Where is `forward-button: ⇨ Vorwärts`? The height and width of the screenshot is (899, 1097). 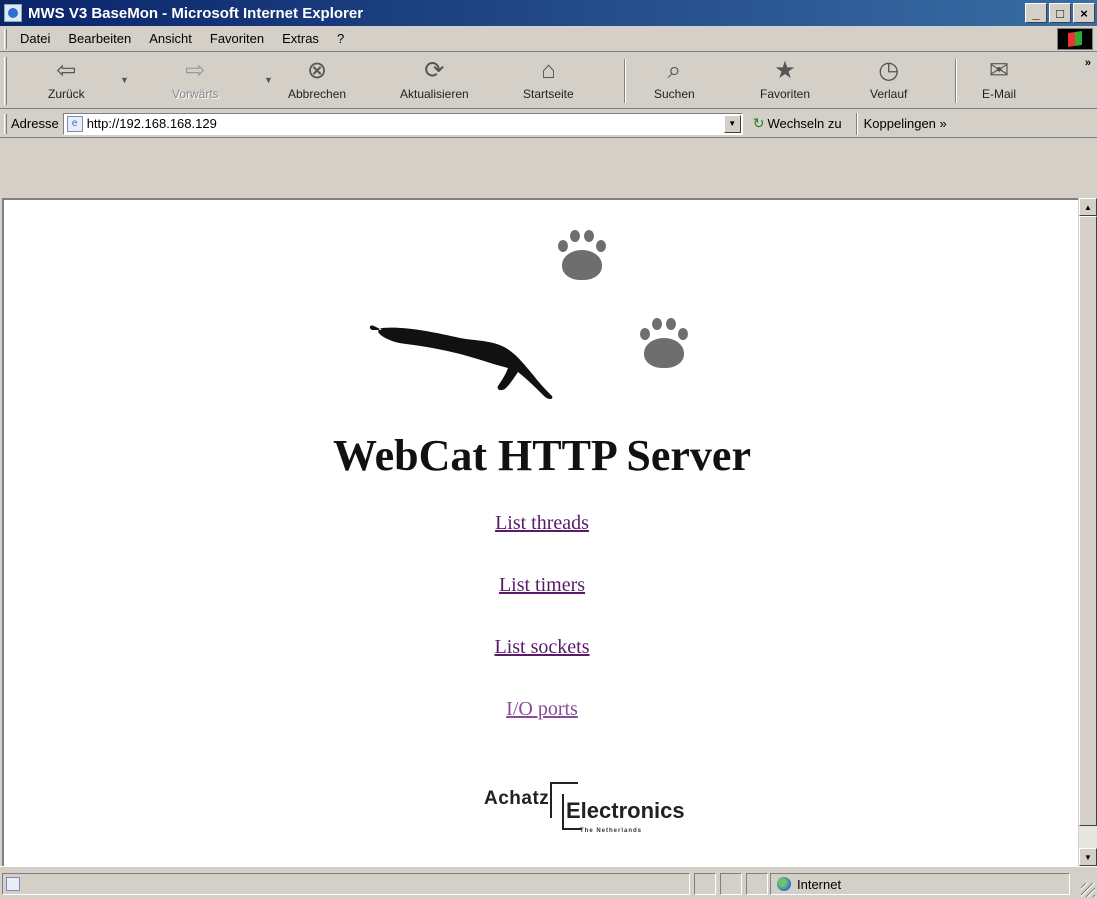 forward-button: ⇨ Vorwärts is located at coordinates (195, 79).